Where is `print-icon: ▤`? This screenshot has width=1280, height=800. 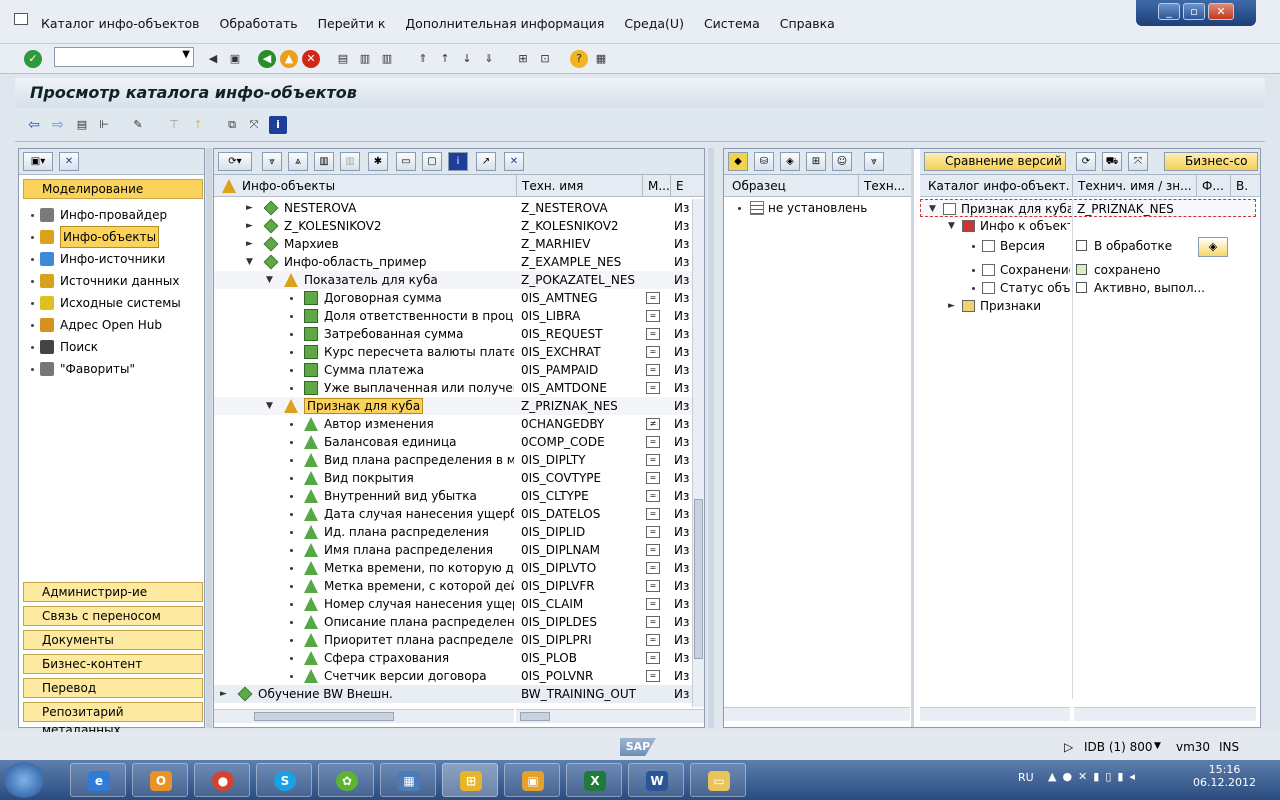 print-icon: ▤ is located at coordinates (343, 59).